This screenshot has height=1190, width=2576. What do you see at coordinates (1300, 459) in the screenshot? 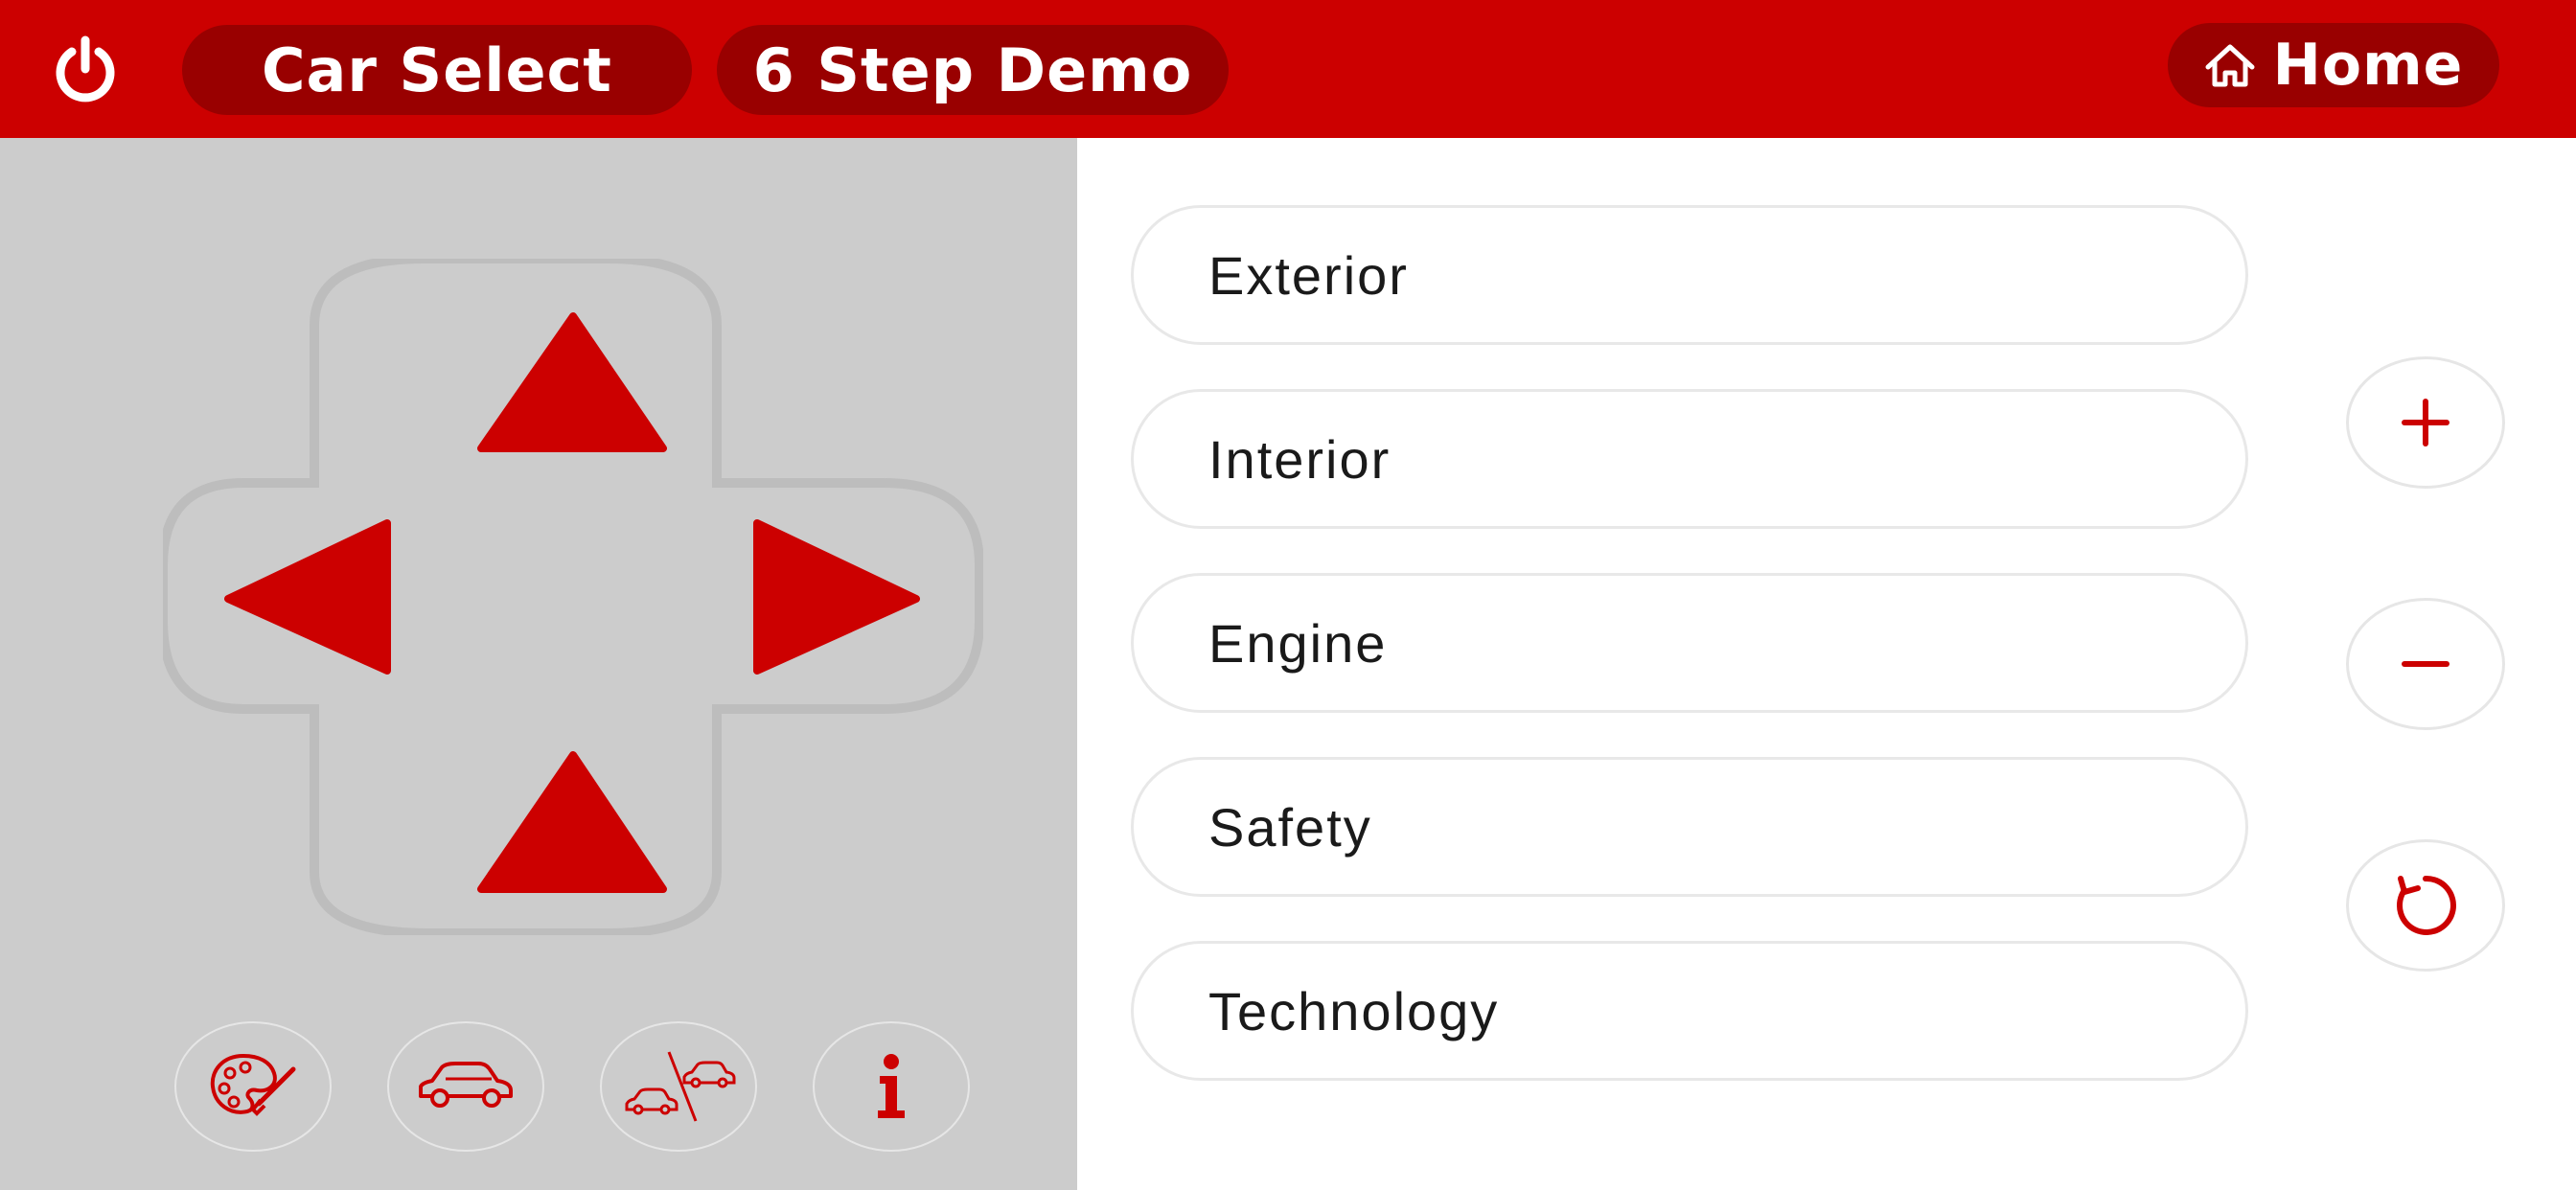
I see `menu-item-label: Interior` at bounding box center [1300, 459].